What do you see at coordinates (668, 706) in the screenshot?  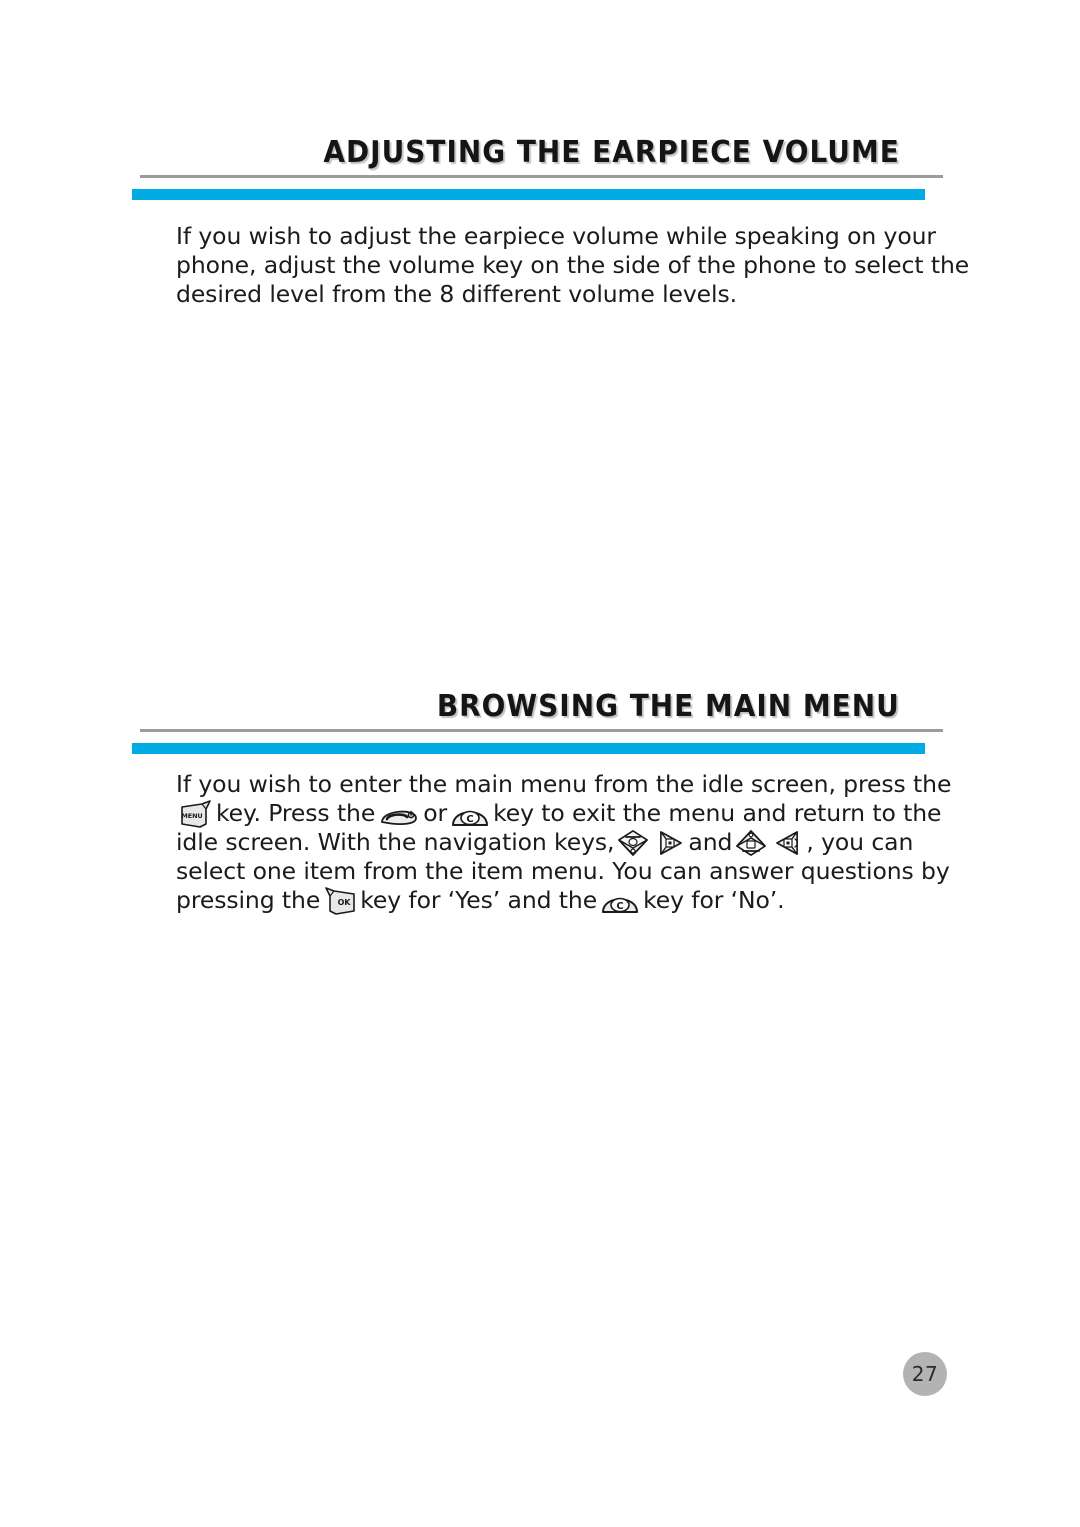 I see `page-title: BROWSING THE MAIN MENU` at bounding box center [668, 706].